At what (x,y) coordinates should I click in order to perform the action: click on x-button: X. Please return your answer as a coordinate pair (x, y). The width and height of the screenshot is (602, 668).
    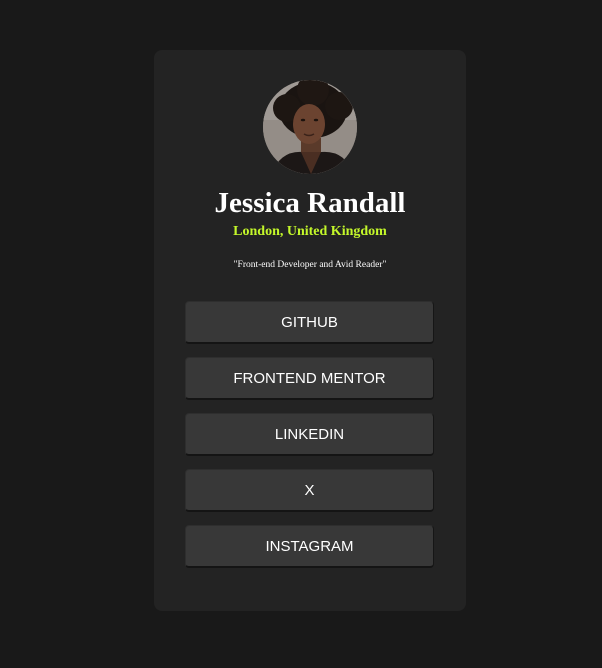
    Looking at the image, I should click on (309, 490).